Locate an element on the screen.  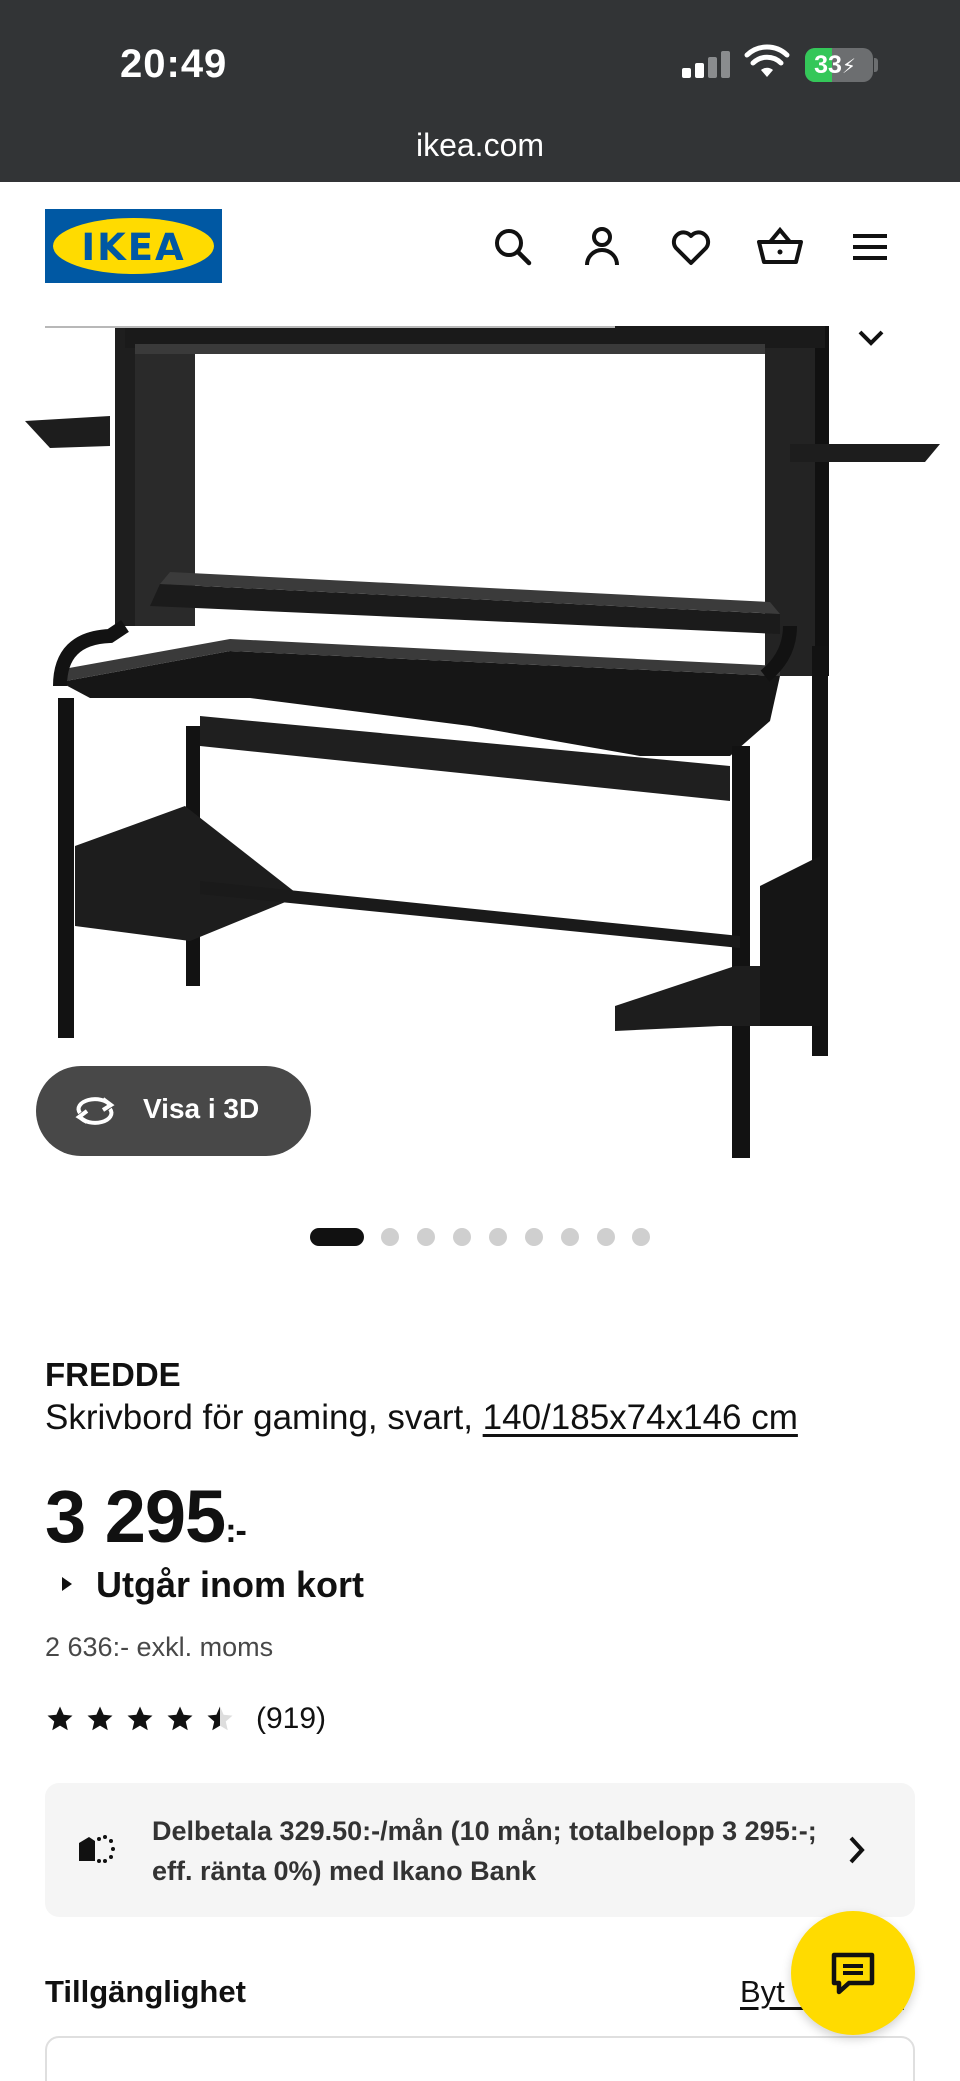
review-count: (919) is located at coordinates (291, 1719).